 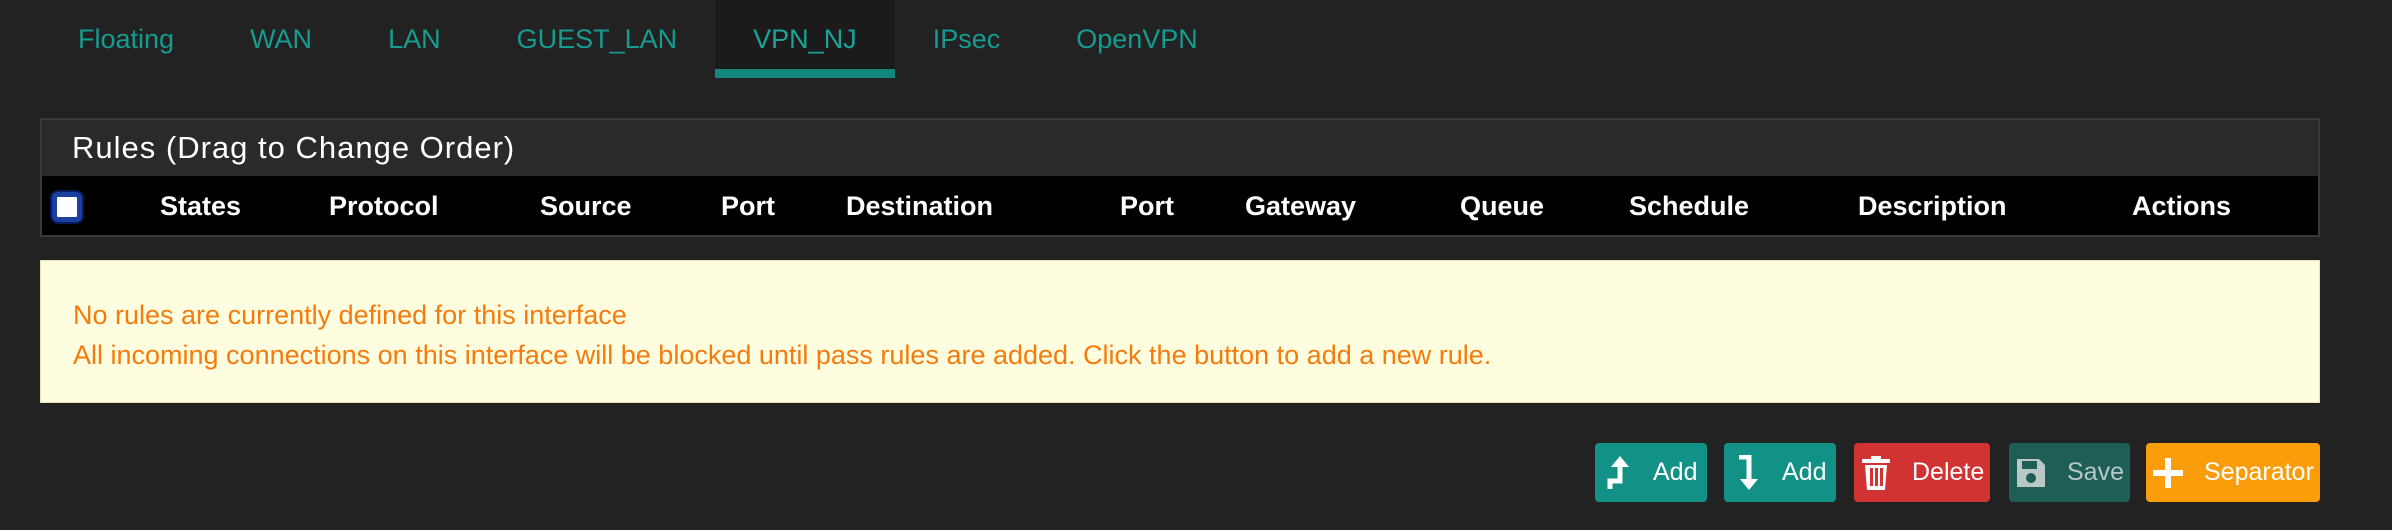 I want to click on panel-title: Rules (Drag to Change Order), so click(x=1180, y=148).